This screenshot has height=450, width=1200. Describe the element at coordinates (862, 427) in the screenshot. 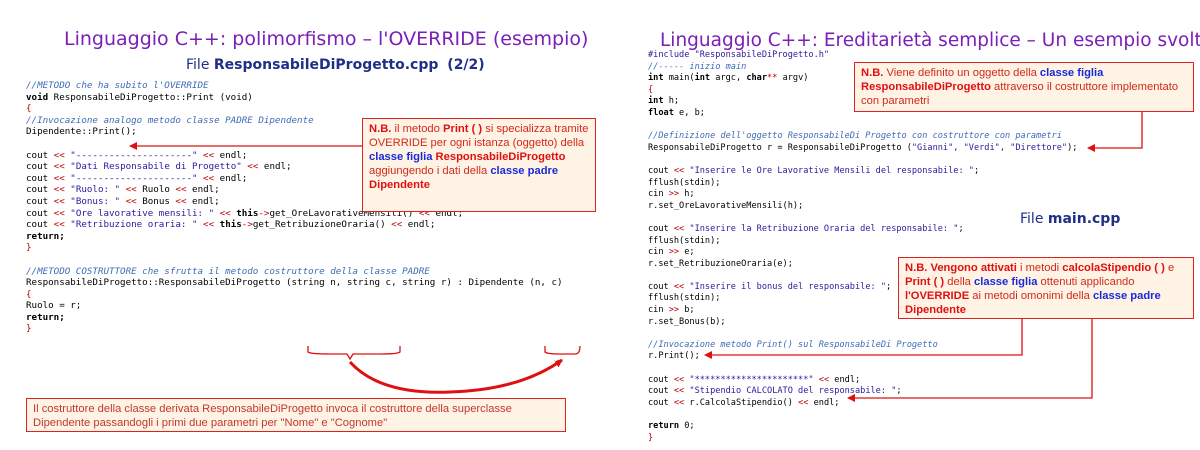

I see `code-line: return 0;` at that location.